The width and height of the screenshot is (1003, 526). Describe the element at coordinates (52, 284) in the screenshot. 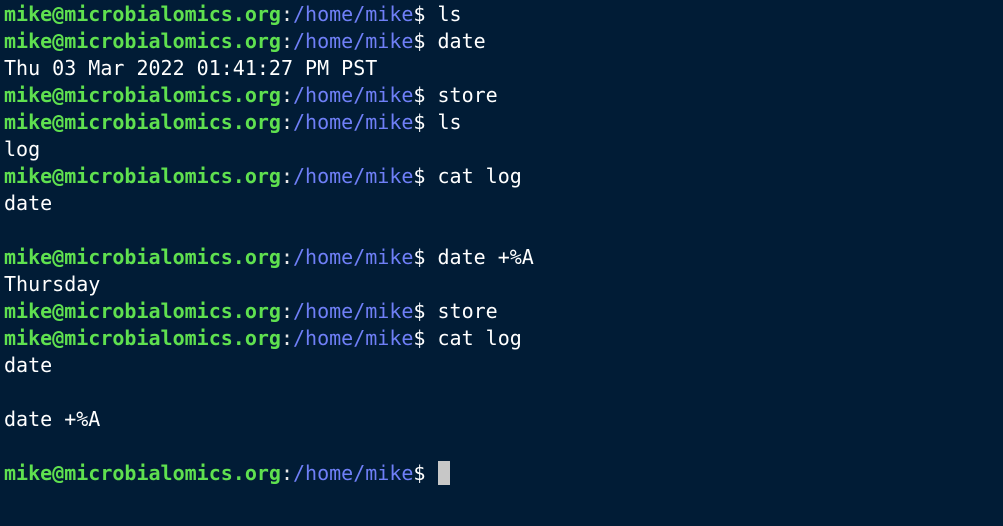

I see `output-line: Thursday` at that location.